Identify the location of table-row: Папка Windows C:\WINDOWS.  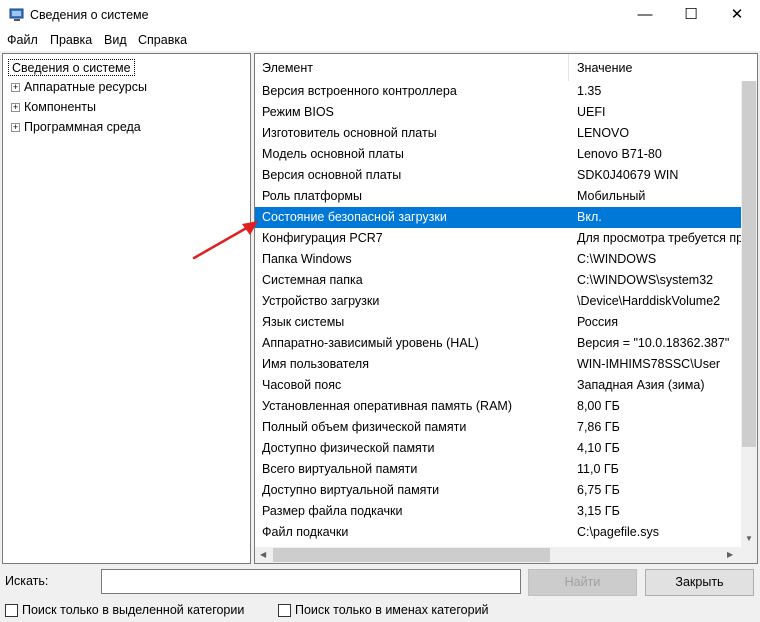
(498, 259).